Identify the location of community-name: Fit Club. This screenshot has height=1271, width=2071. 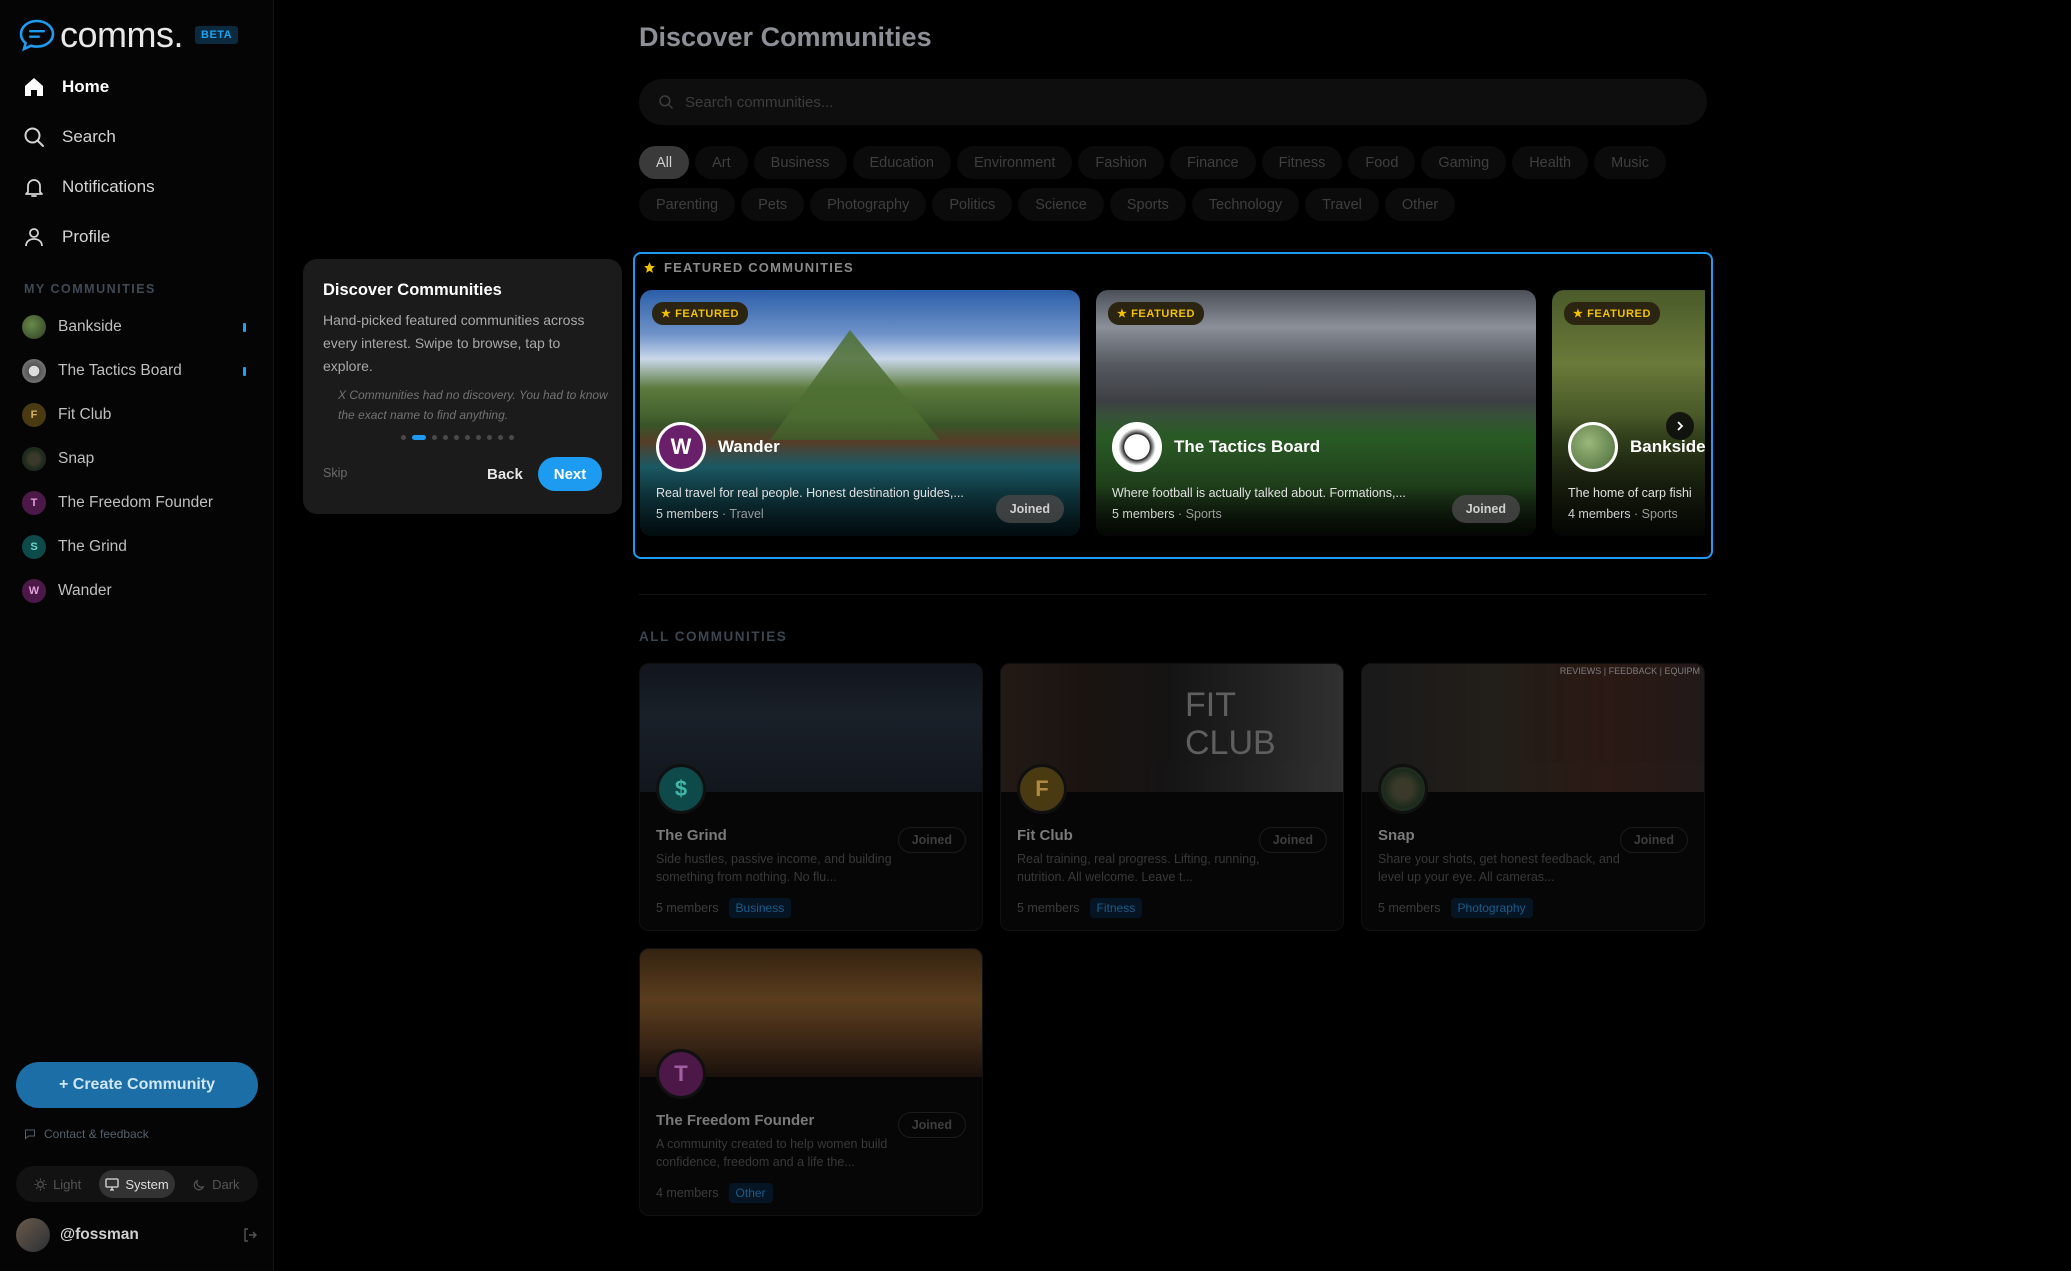
(85, 414).